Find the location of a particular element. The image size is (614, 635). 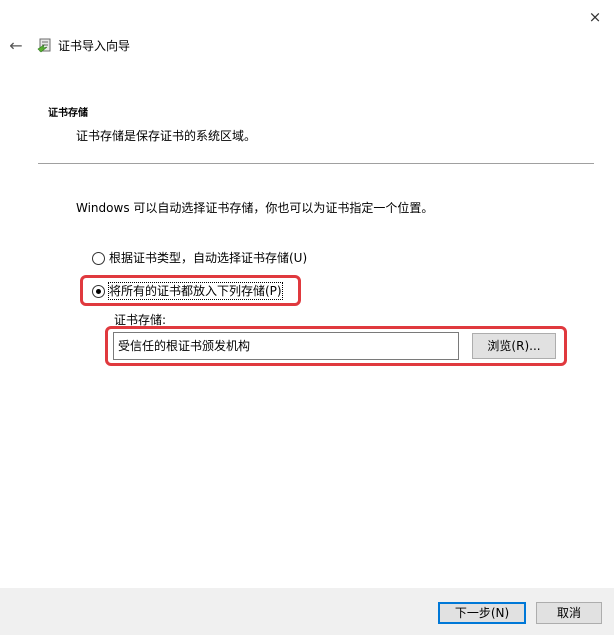

radio-option-auto: 根据证书类型，自动选择证书存储(U) is located at coordinates (207, 258).